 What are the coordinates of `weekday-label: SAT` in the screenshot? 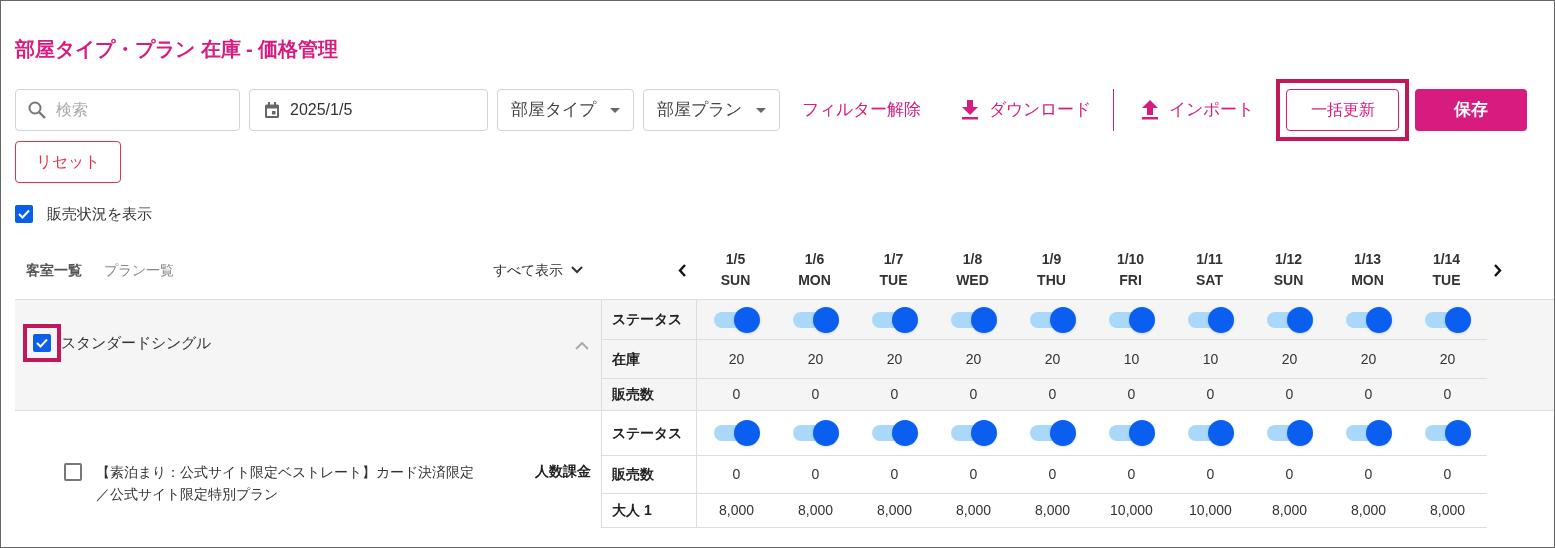 It's located at (1209, 280).